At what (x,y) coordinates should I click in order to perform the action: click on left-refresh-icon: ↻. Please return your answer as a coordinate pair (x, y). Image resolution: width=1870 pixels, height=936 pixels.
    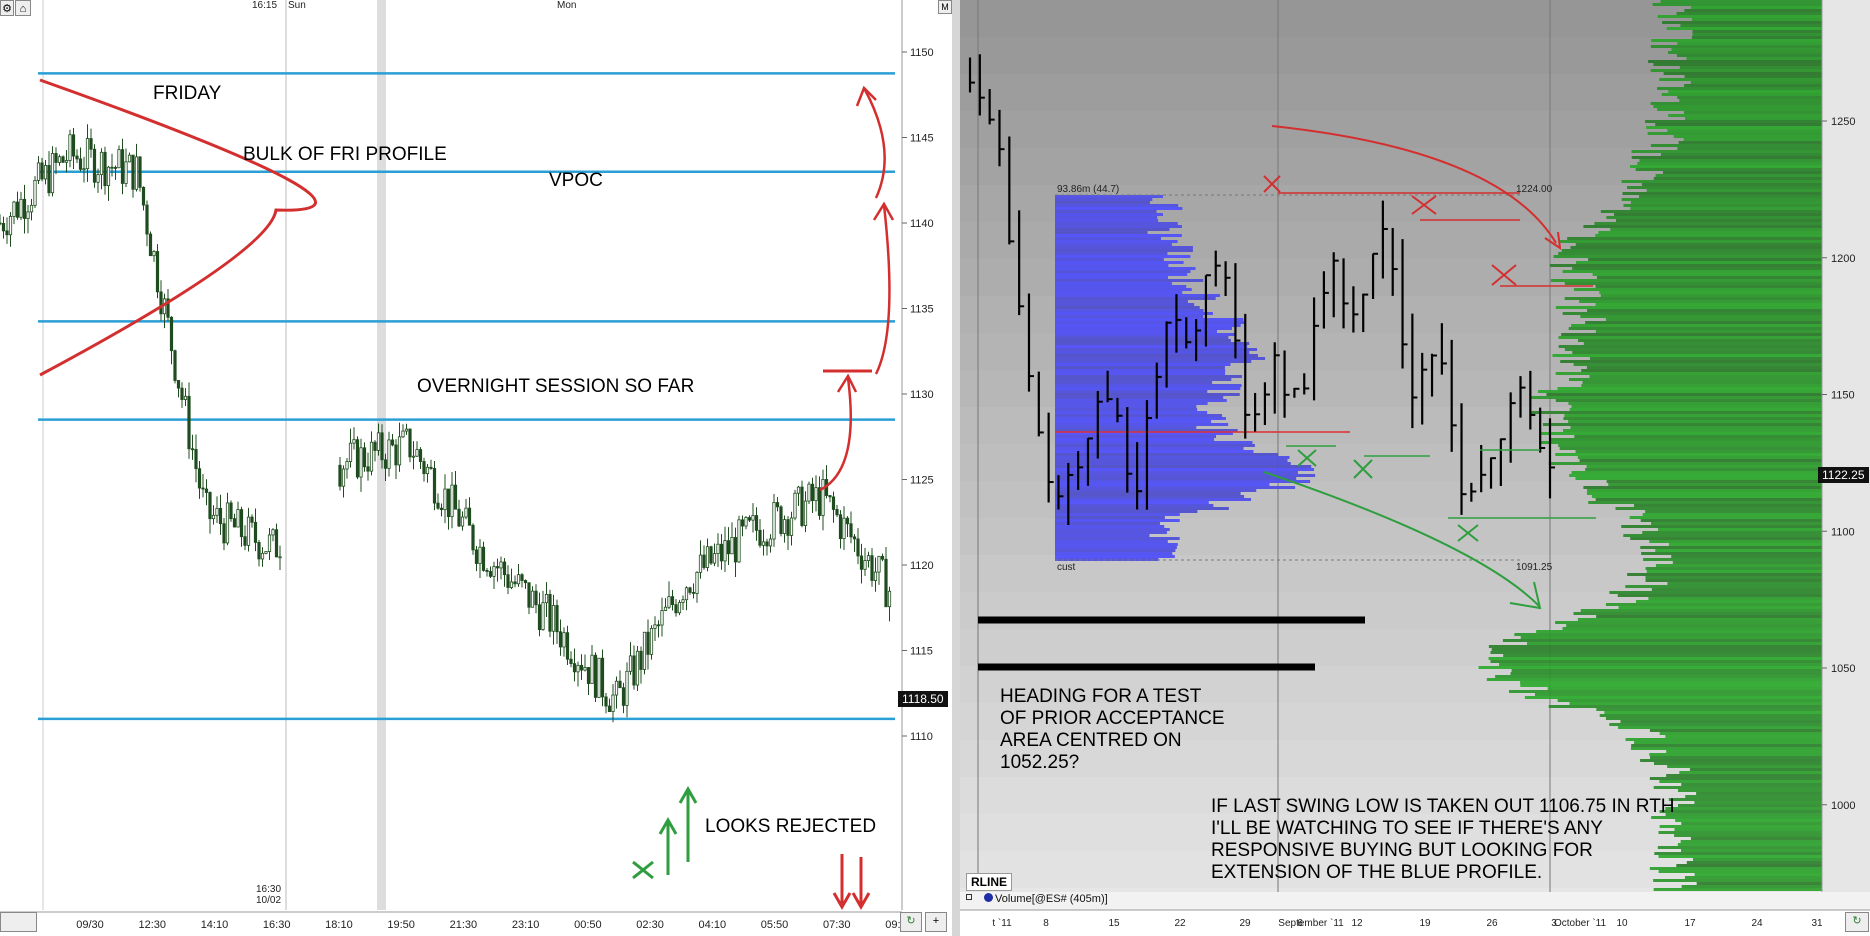
    Looking at the image, I should click on (911, 922).